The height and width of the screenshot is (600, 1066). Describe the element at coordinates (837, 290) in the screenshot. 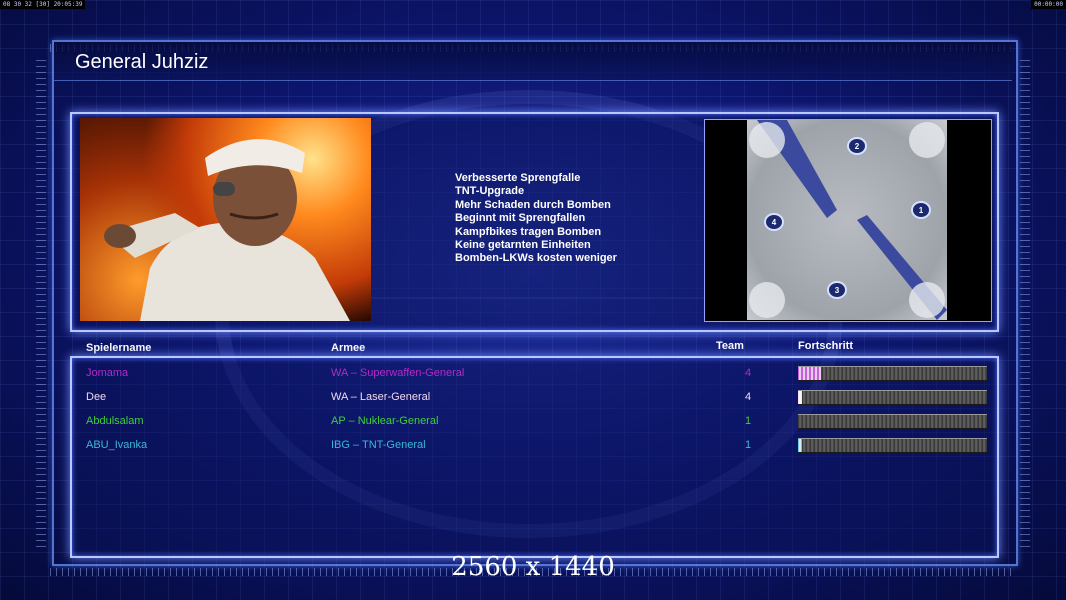

I see `start-marker-3: 3` at that location.